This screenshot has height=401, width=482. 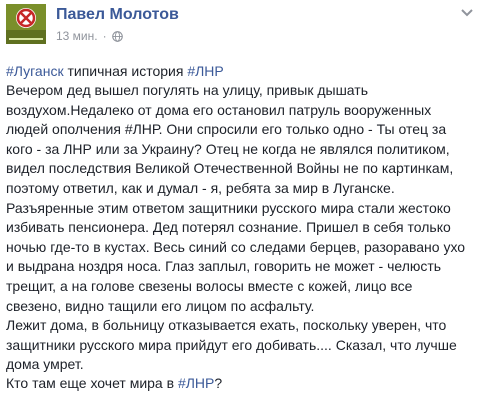 What do you see at coordinates (218, 383) in the screenshot?
I see `closing-line-end: ?` at bounding box center [218, 383].